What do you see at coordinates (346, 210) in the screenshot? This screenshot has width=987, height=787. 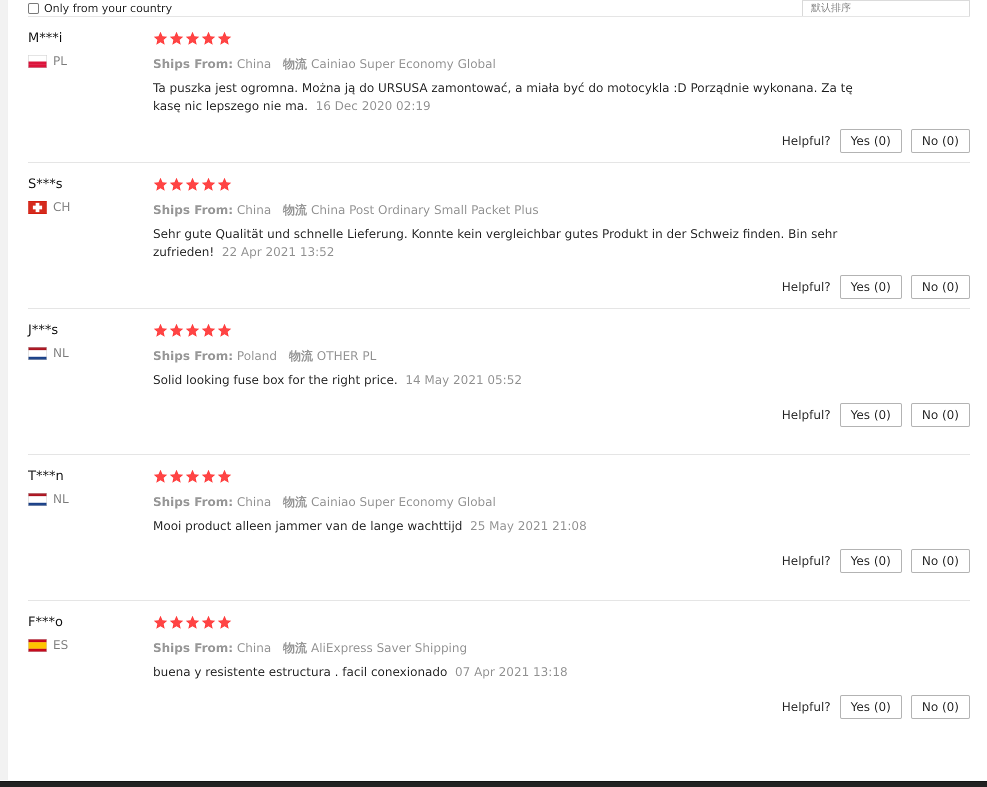 I see `shipping-info: Ships From: China 物流 China Post Ordinary Small Packet Plus` at bounding box center [346, 210].